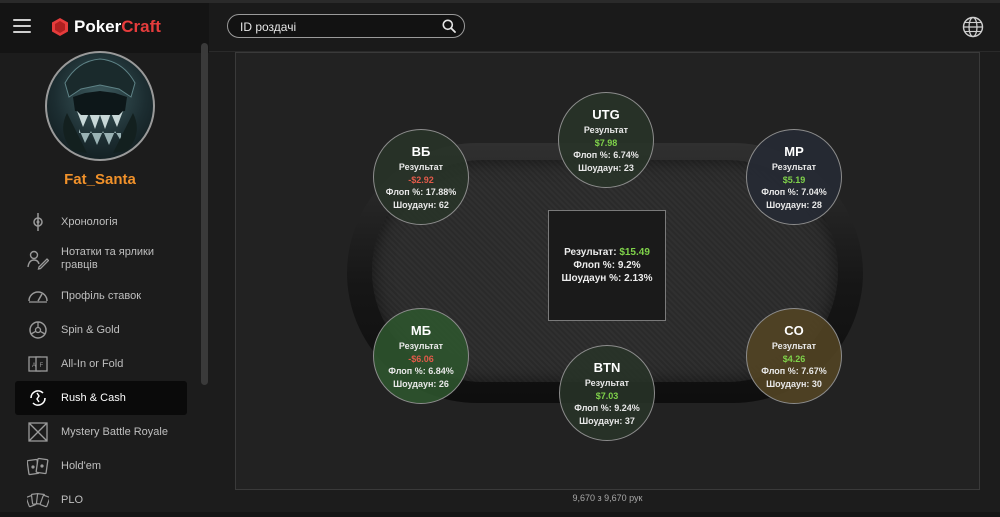  What do you see at coordinates (794, 371) in the screenshot?
I see `seat-flop: Флоп %: 7.67%` at bounding box center [794, 371].